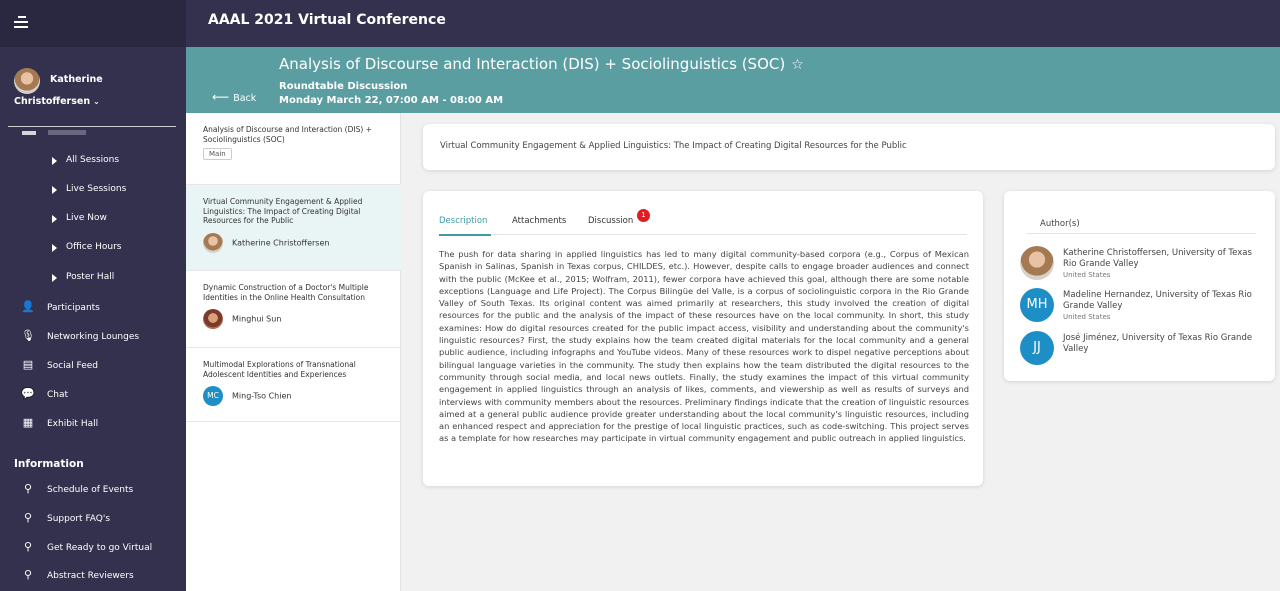 The height and width of the screenshot is (591, 1280). I want to click on avatar: MC, so click(213, 396).